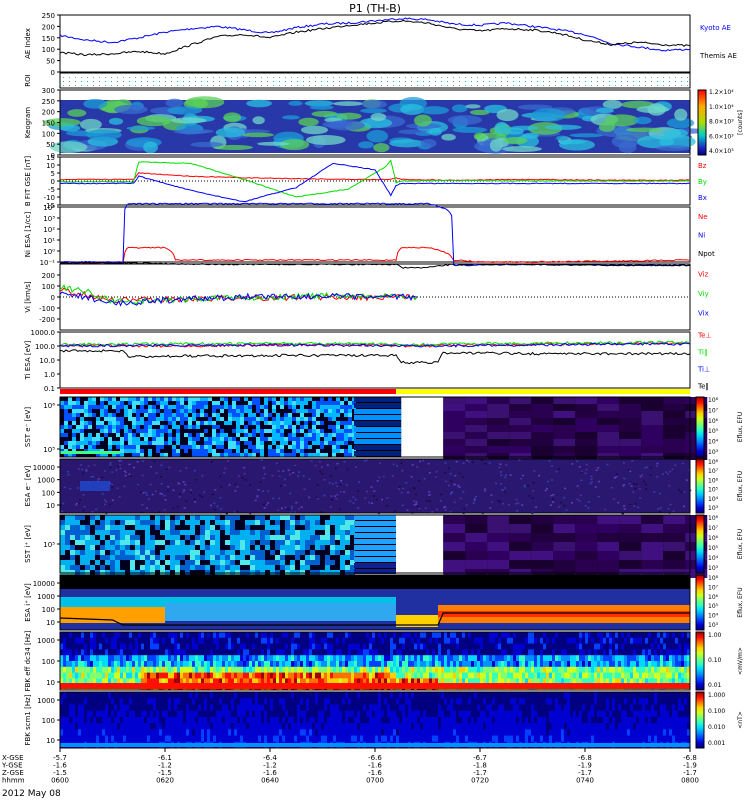  I want to click on esa_e-patch, so click(95, 486).